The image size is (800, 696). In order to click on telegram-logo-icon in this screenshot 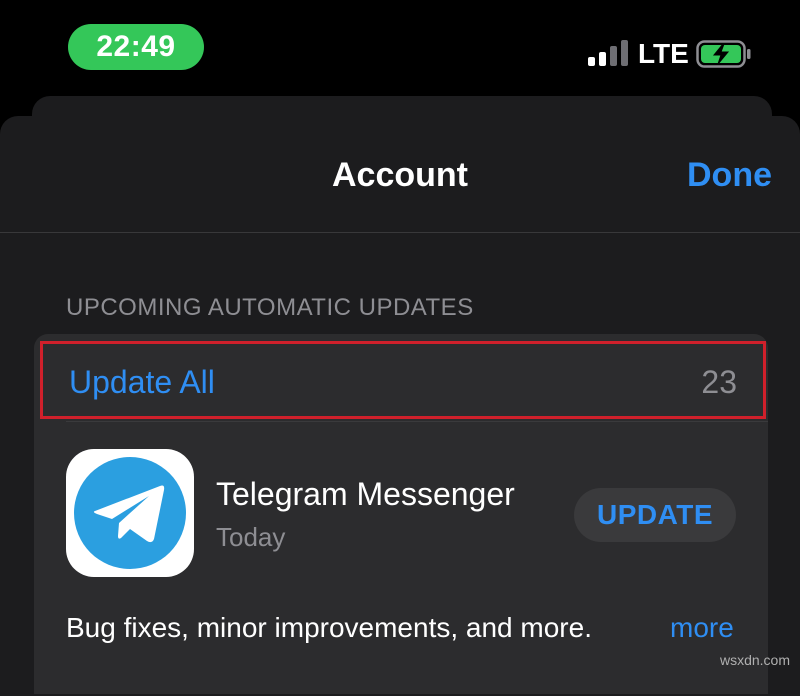, I will do `click(130, 513)`.